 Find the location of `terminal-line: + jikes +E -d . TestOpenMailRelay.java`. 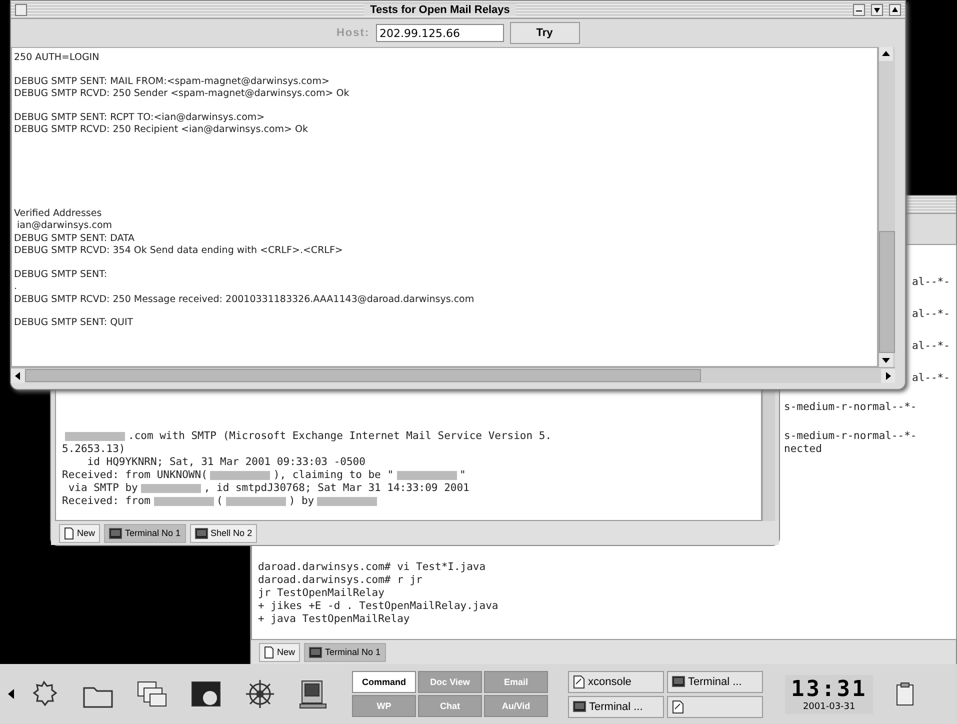

terminal-line: + jikes +E -d . TestOpenMailRelay.java is located at coordinates (378, 606).